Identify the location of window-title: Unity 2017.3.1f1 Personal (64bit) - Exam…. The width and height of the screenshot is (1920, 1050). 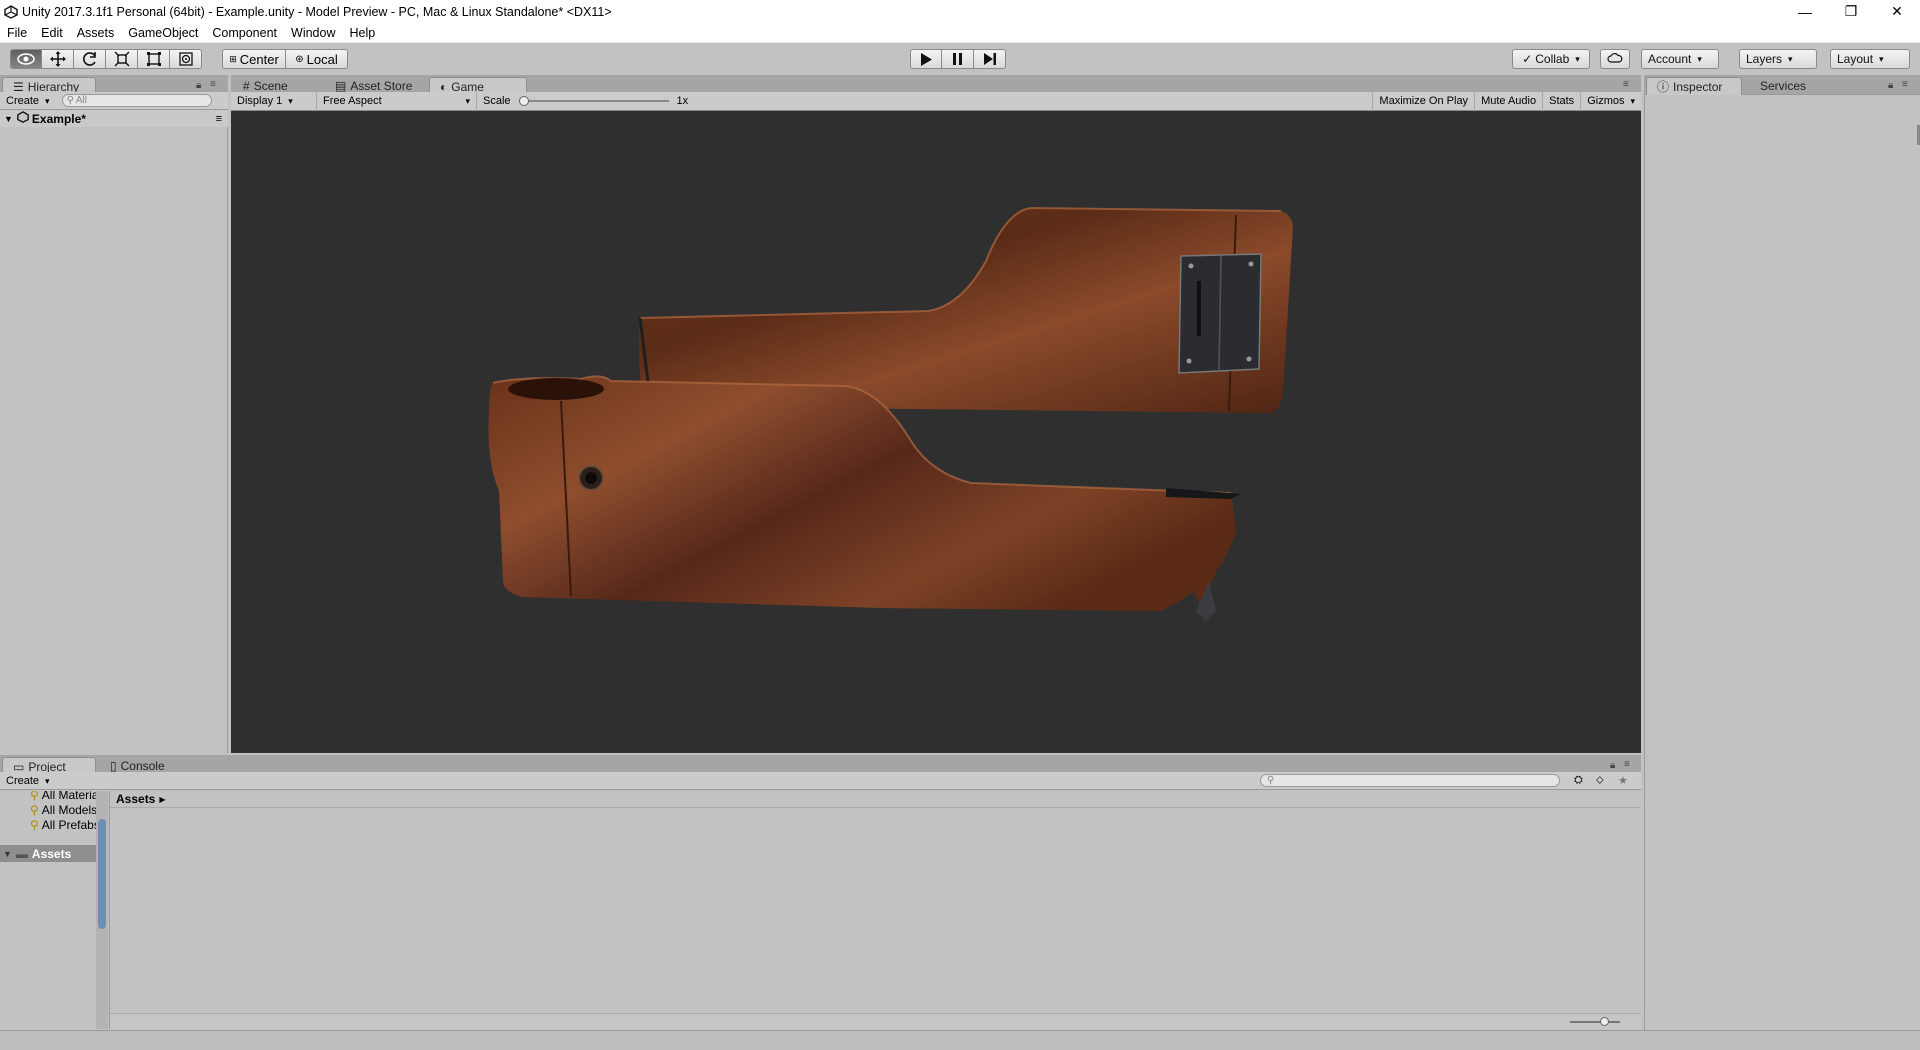
(317, 11).